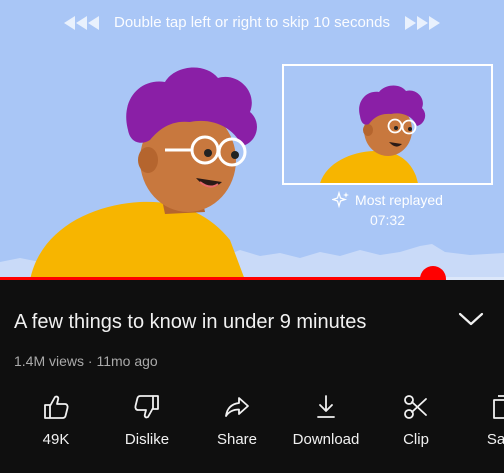 This screenshot has height=473, width=504. What do you see at coordinates (341, 200) in the screenshot?
I see `sparkle-icon` at bounding box center [341, 200].